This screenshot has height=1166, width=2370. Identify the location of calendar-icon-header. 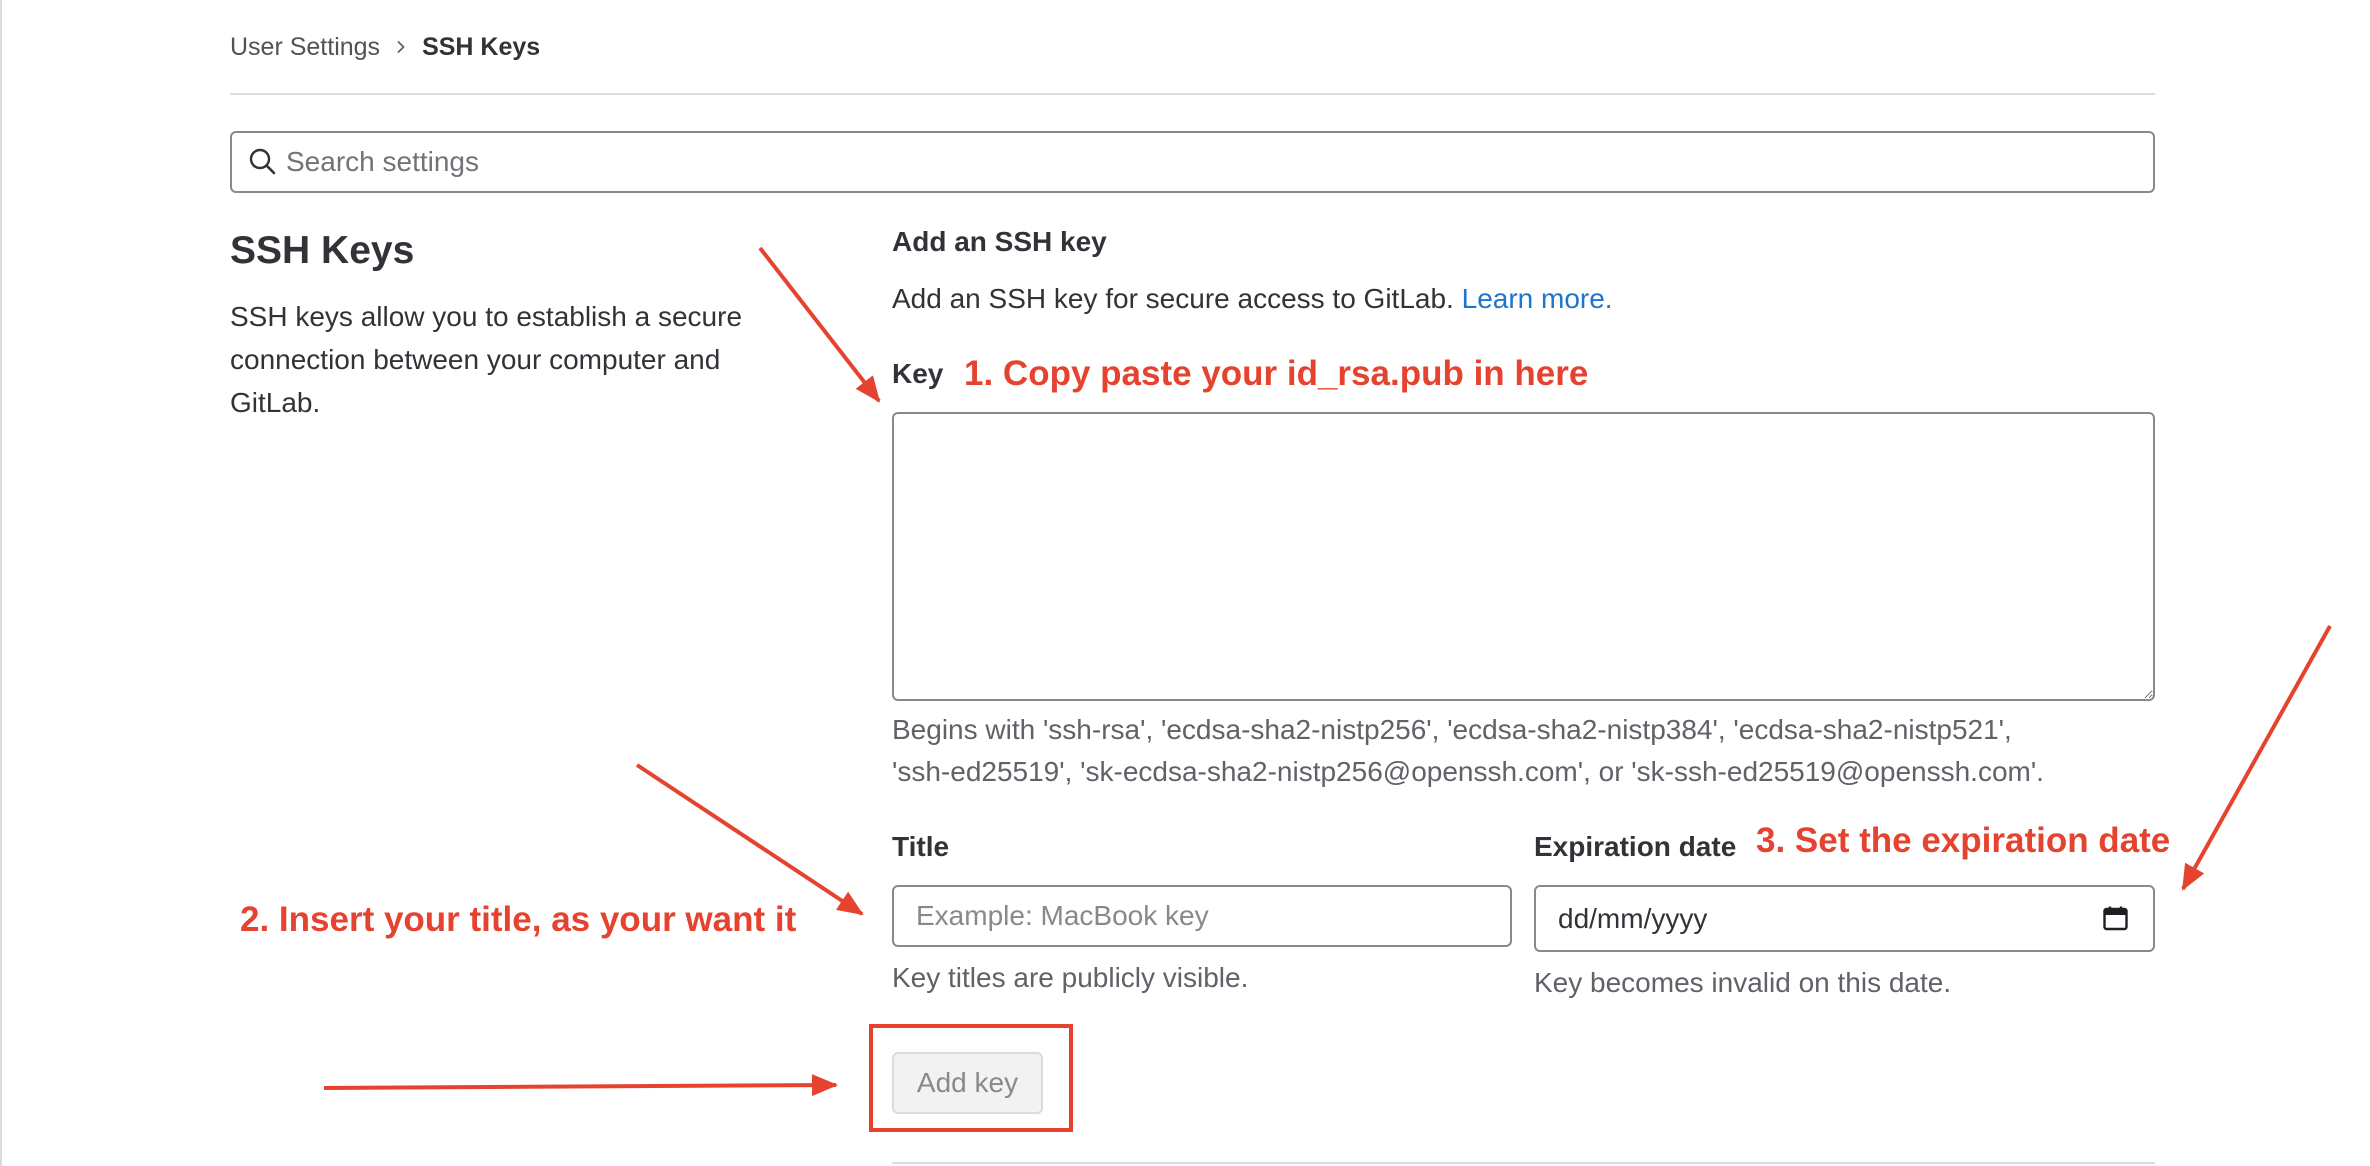
(2115, 912).